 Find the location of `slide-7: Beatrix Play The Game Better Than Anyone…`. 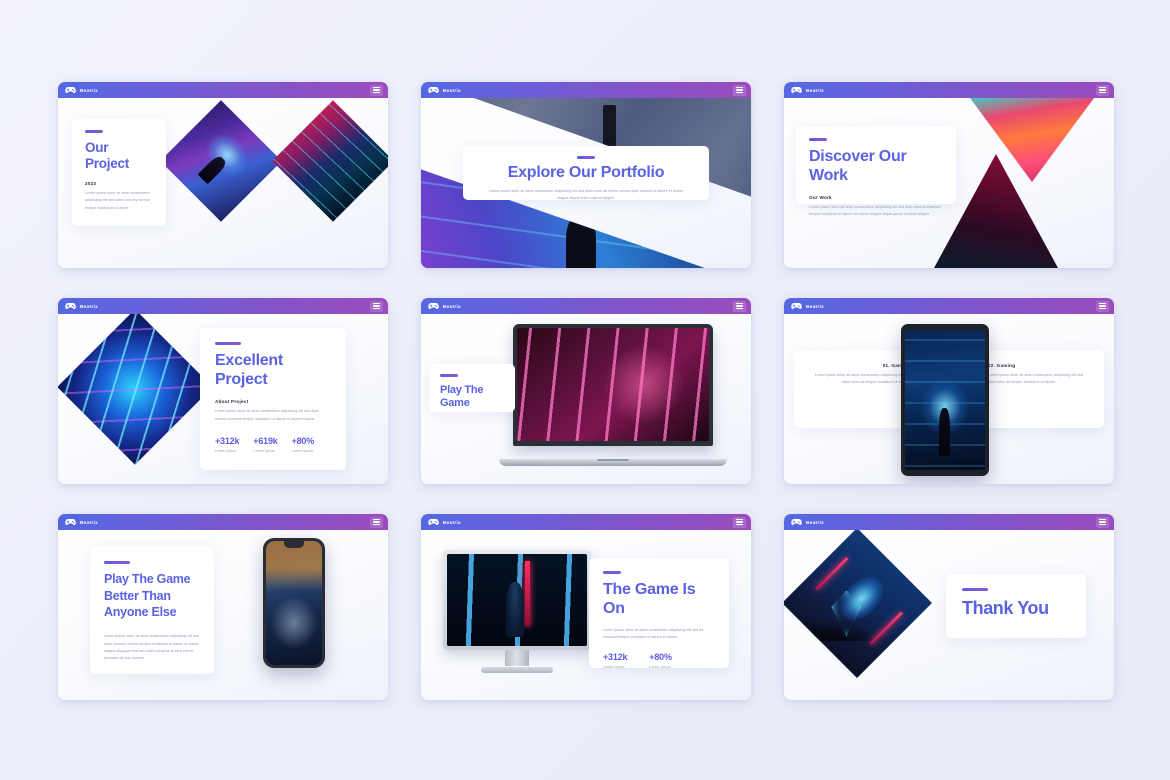

slide-7: Beatrix Play The Game Better Than Anyone… is located at coordinates (223, 607).